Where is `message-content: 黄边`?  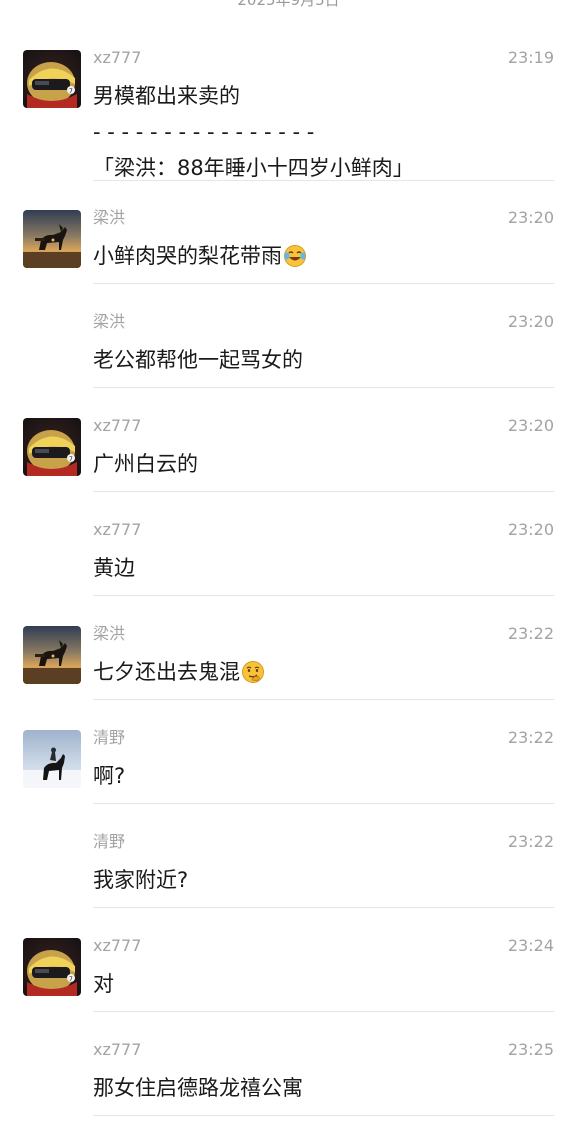 message-content: 黄边 is located at coordinates (114, 568).